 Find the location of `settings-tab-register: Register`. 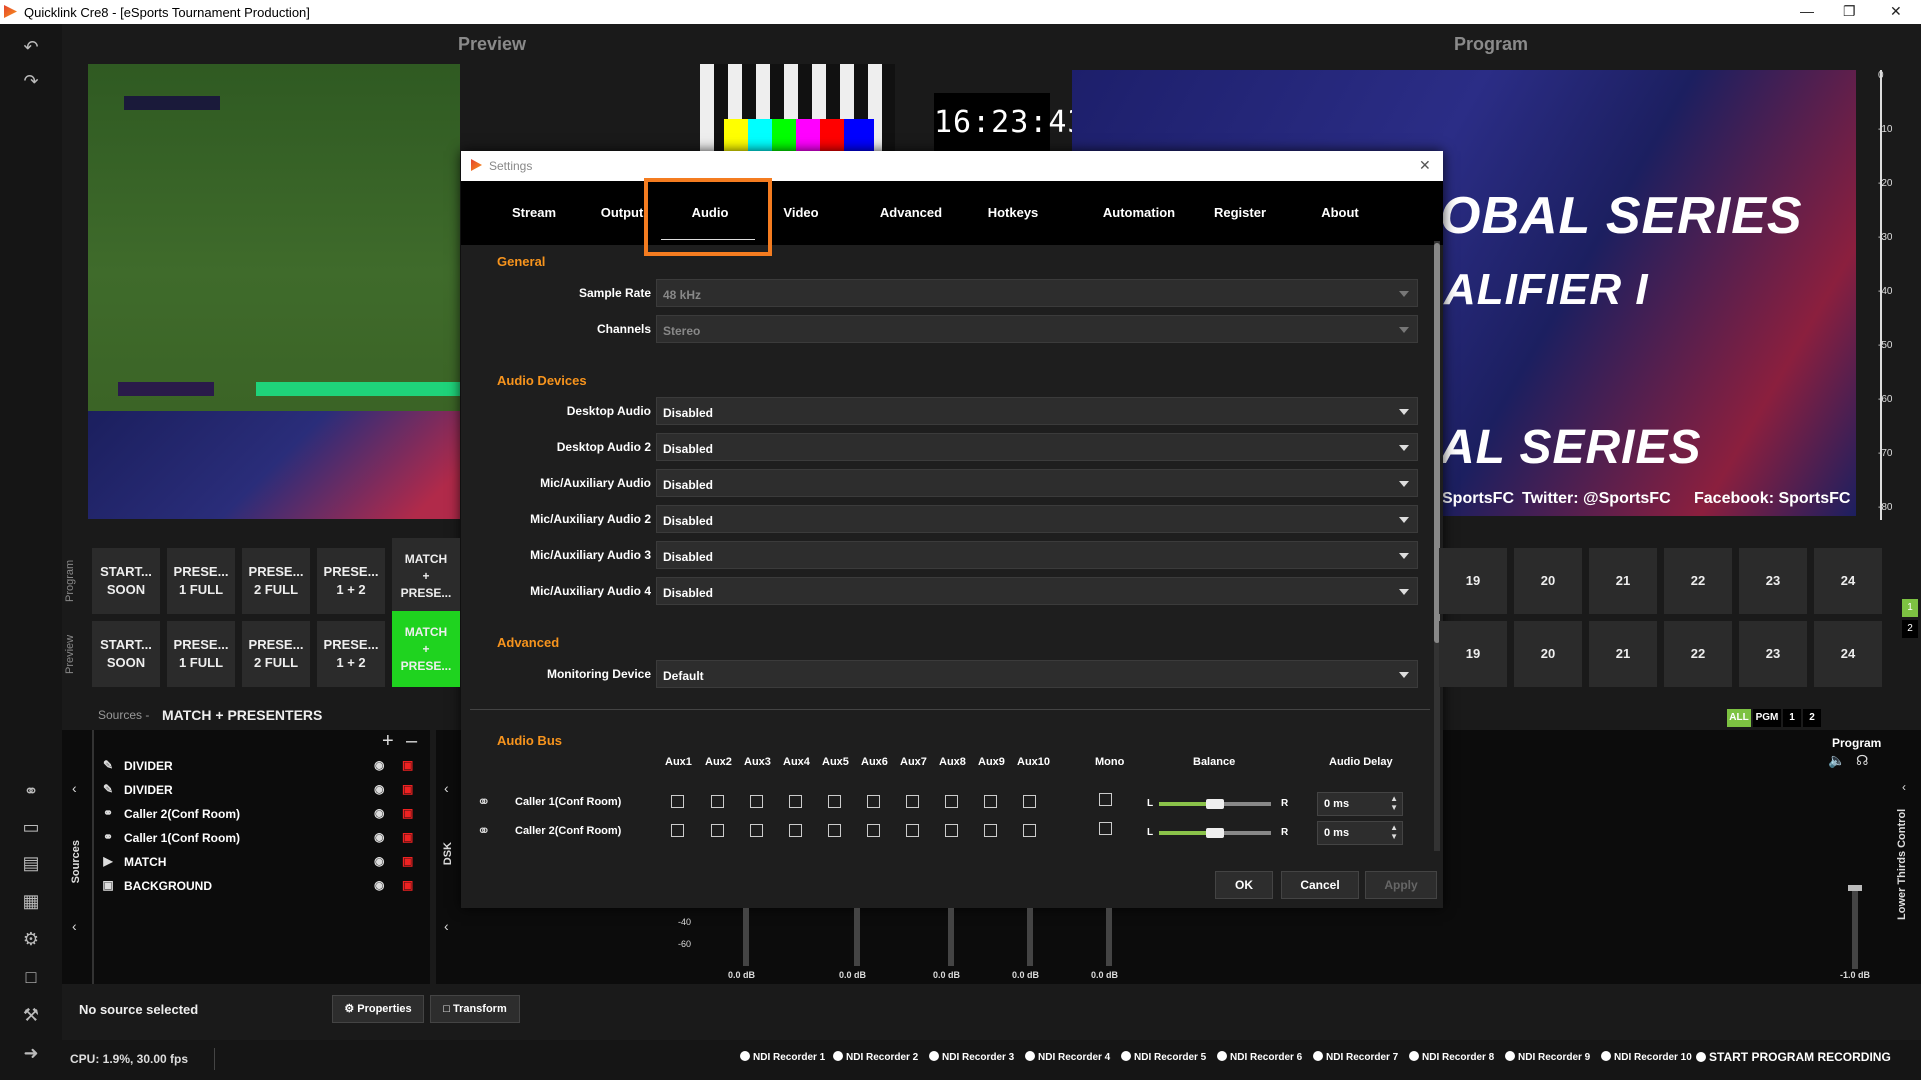

settings-tab-register: Register is located at coordinates (1240, 213).